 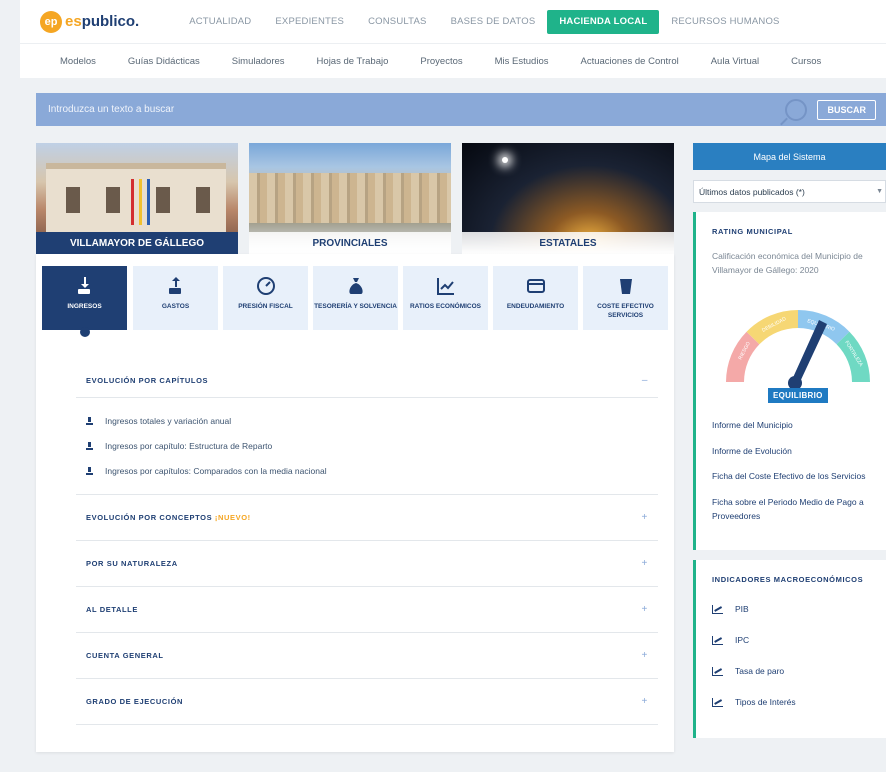 I want to click on download-hand-icon, so click(x=85, y=286).